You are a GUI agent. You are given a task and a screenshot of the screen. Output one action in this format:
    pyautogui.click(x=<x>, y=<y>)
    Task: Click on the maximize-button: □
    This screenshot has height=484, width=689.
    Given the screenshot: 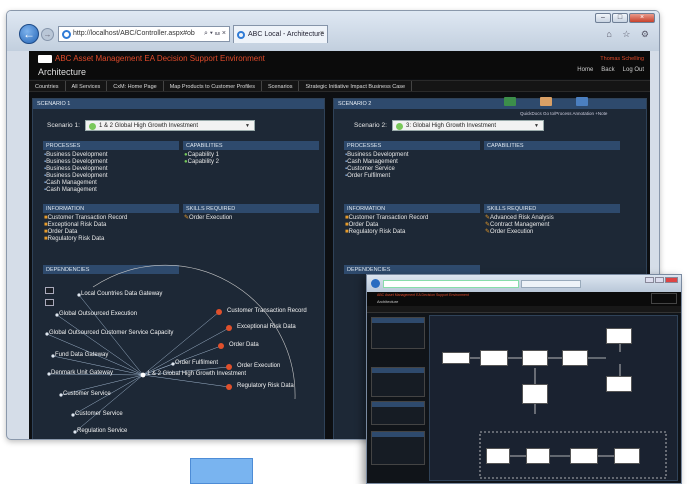 What is the action you would take?
    pyautogui.click(x=620, y=18)
    